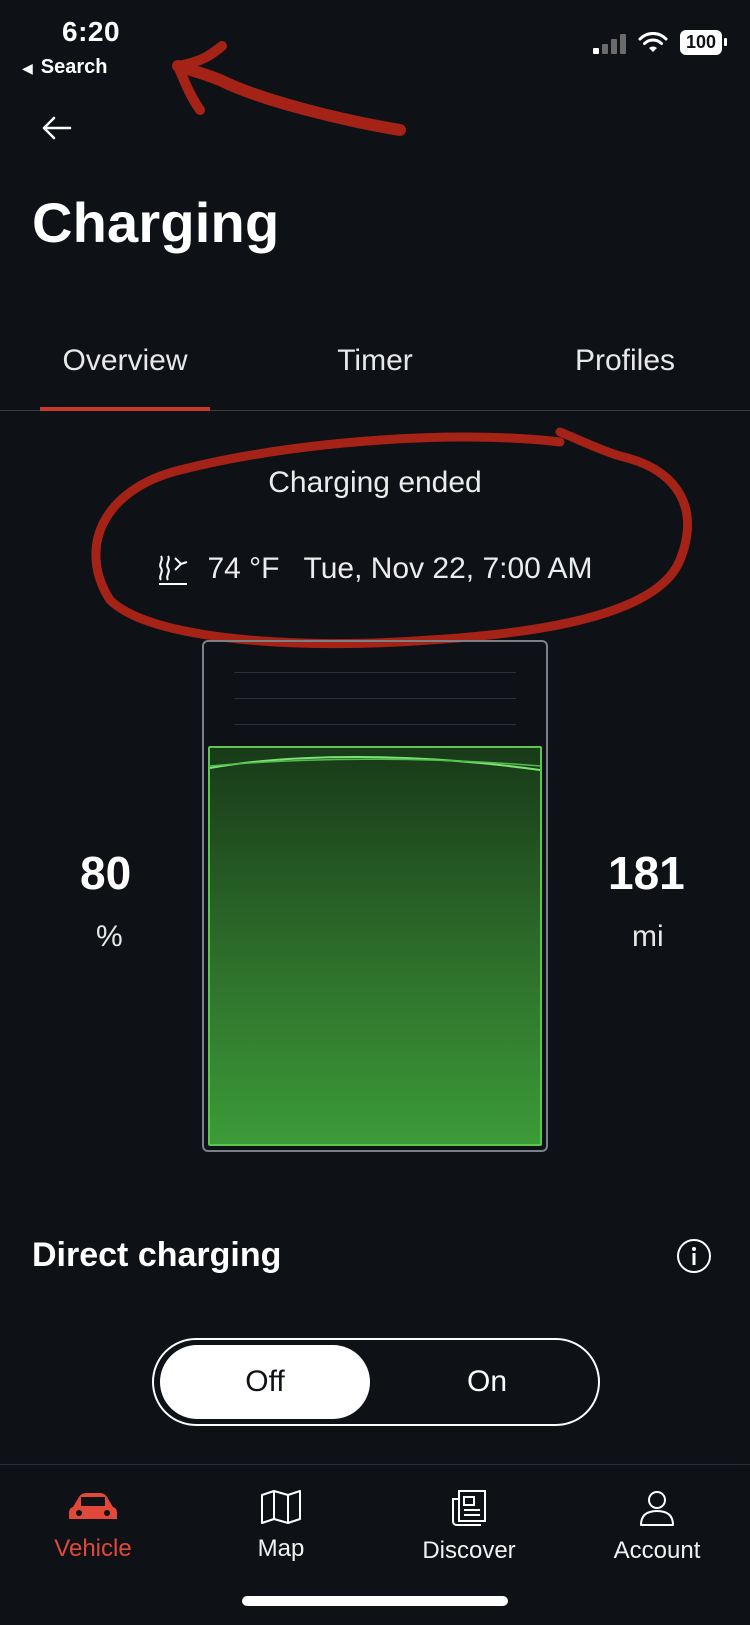 This screenshot has width=750, height=1625. I want to click on cellular-signal-icon, so click(609, 43).